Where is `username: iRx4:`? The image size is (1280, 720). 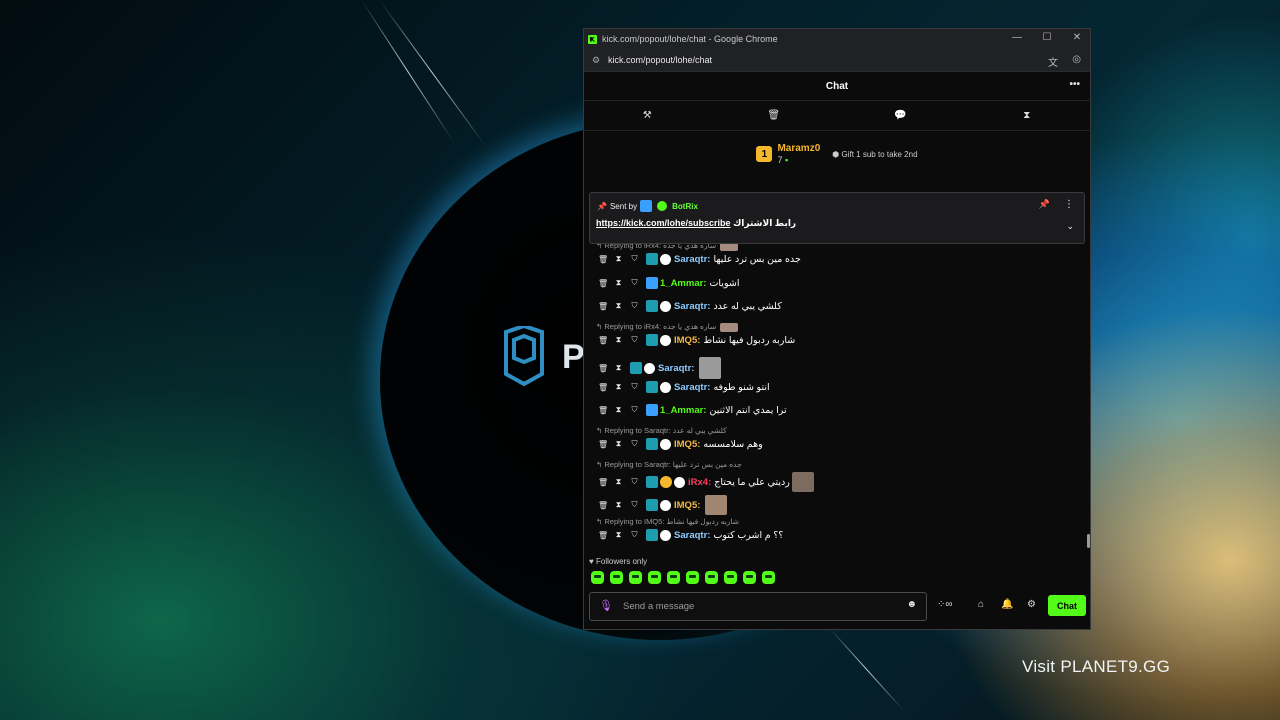 username: iRx4: is located at coordinates (699, 482).